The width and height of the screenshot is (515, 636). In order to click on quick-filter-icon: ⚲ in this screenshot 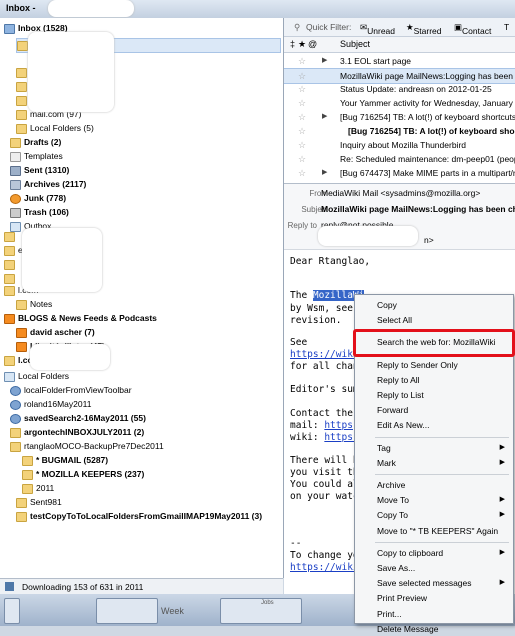, I will do `click(297, 27)`.